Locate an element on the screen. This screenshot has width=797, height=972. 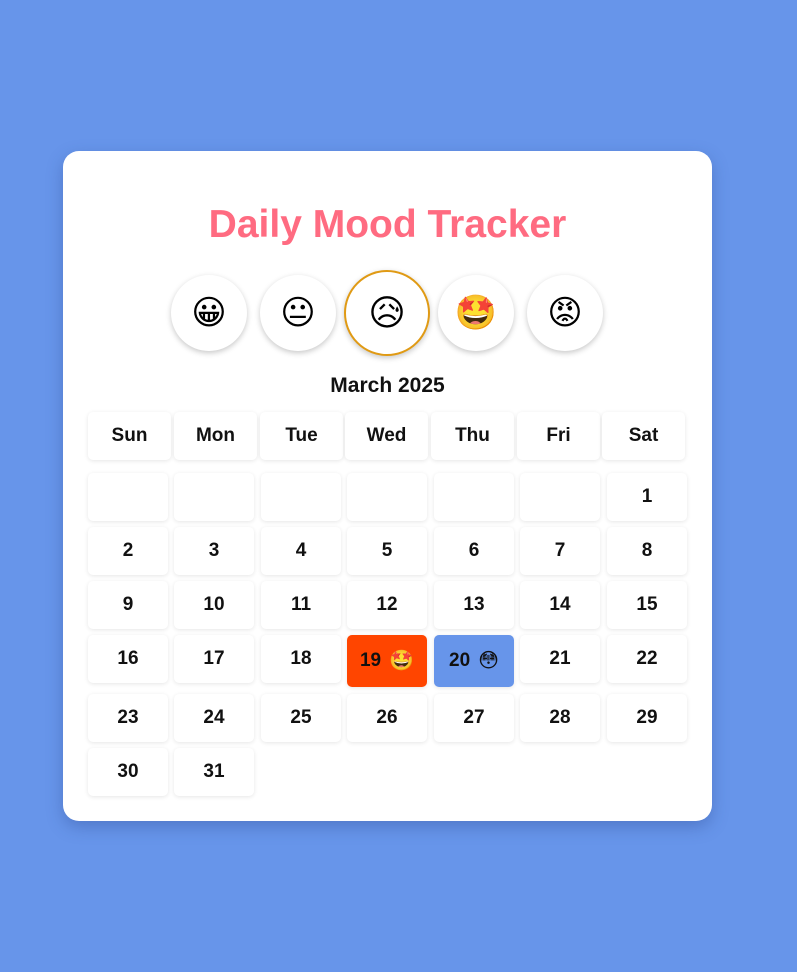
day-number: 28 is located at coordinates (560, 717).